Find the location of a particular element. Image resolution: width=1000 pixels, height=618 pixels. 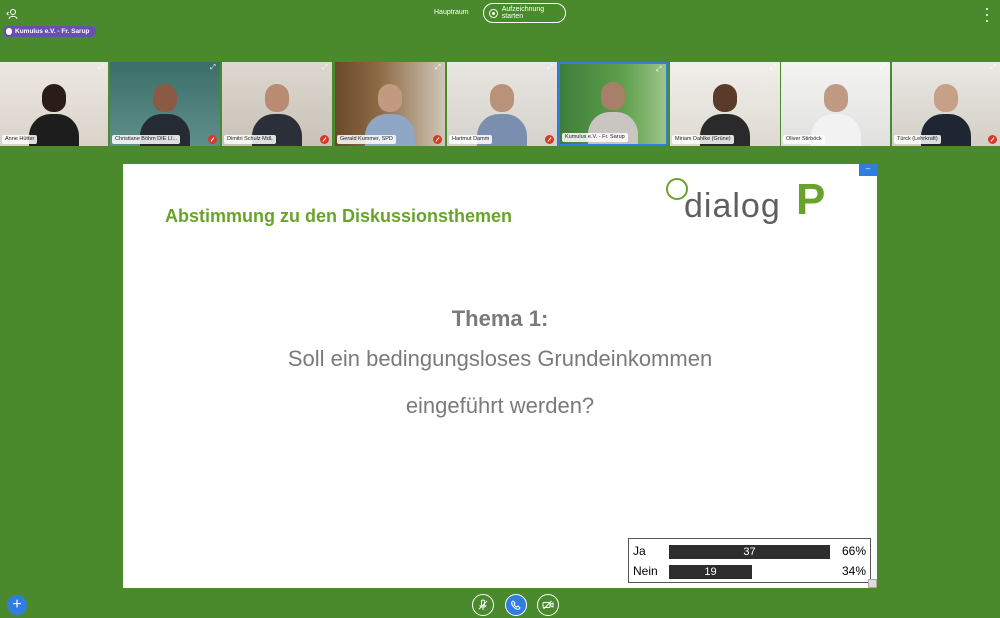

dialogp-logo: dialog P is located at coordinates (758, 200).